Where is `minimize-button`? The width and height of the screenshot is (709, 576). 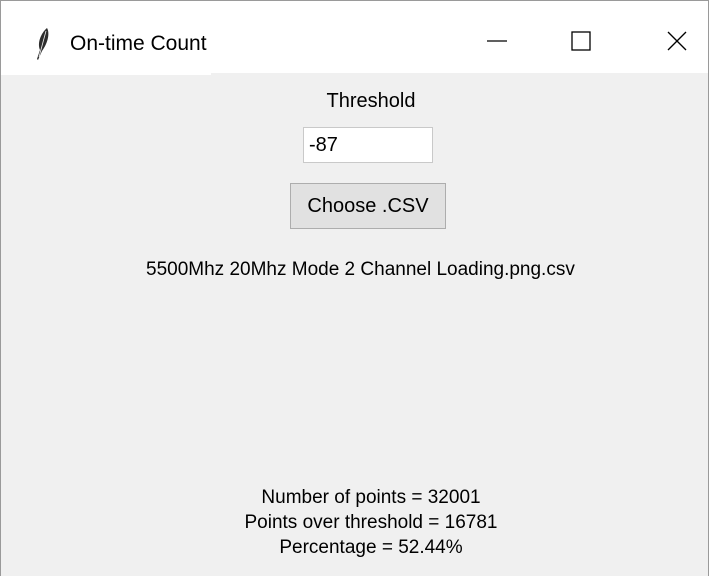 minimize-button is located at coordinates (497, 43).